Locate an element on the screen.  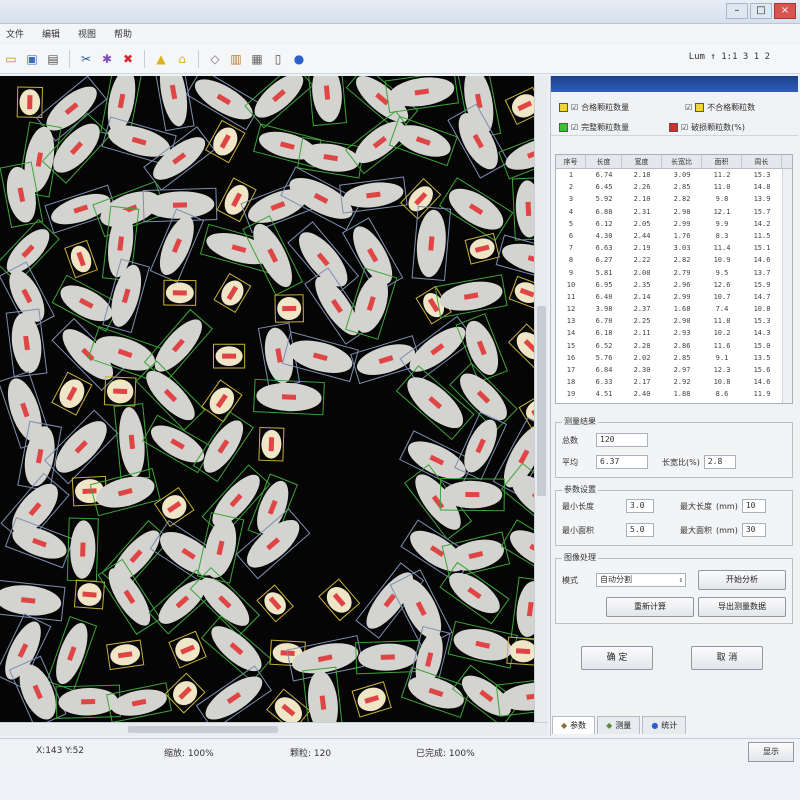
table-row: 13 6.70 2.25 2.98 11.8 15.3 is located at coordinates (674, 321).